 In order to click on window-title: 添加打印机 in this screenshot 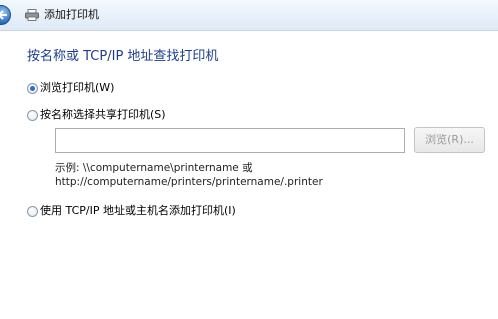, I will do `click(71, 14)`.